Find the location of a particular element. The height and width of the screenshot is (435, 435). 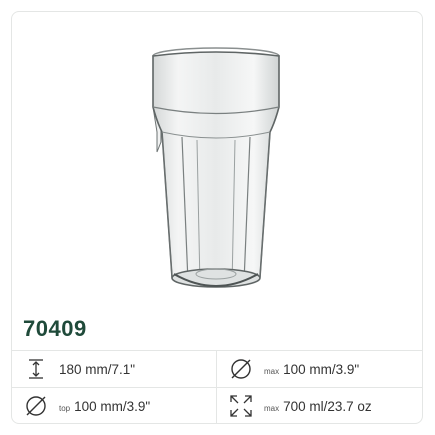

spec-max-diameter-value: 100 mm/3.9" is located at coordinates (321, 369).